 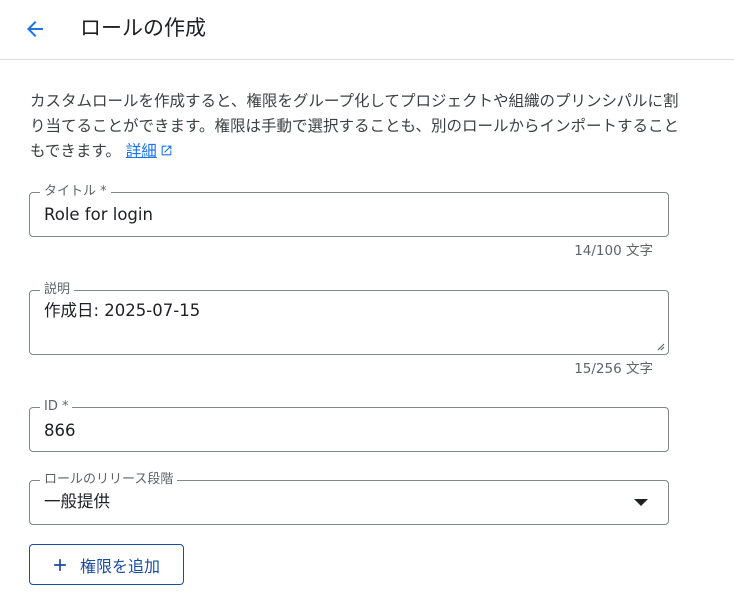 What do you see at coordinates (349, 210) in the screenshot?
I see `title-field: タイトル * Role for login` at bounding box center [349, 210].